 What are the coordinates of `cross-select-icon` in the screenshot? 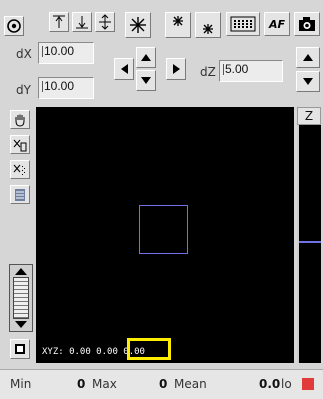 It's located at (20, 145).